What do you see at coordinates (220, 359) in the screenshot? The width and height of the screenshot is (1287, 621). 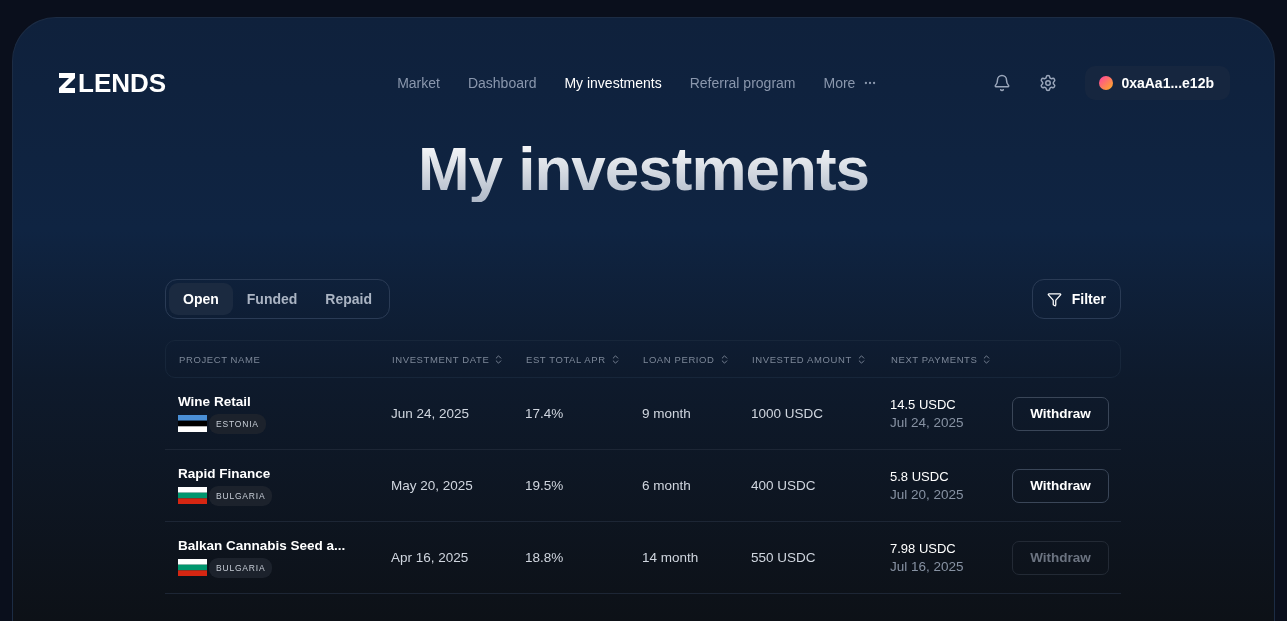 I see `column-header: PROJECT NAME` at bounding box center [220, 359].